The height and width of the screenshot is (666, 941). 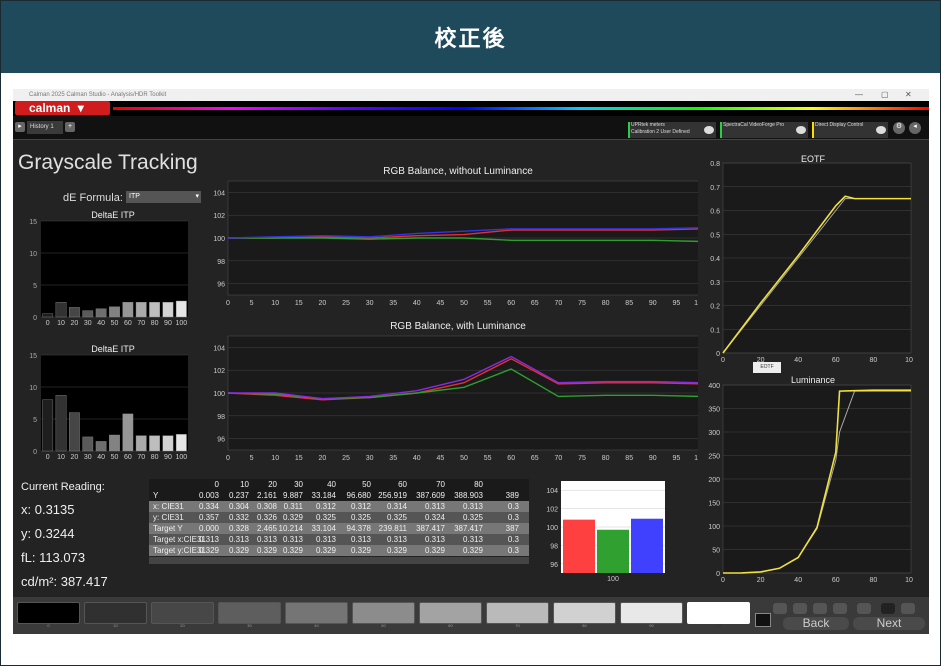 What do you see at coordinates (764, 130) in the screenshot?
I see `device-source: SpectraCal VideoForge Pro` at bounding box center [764, 130].